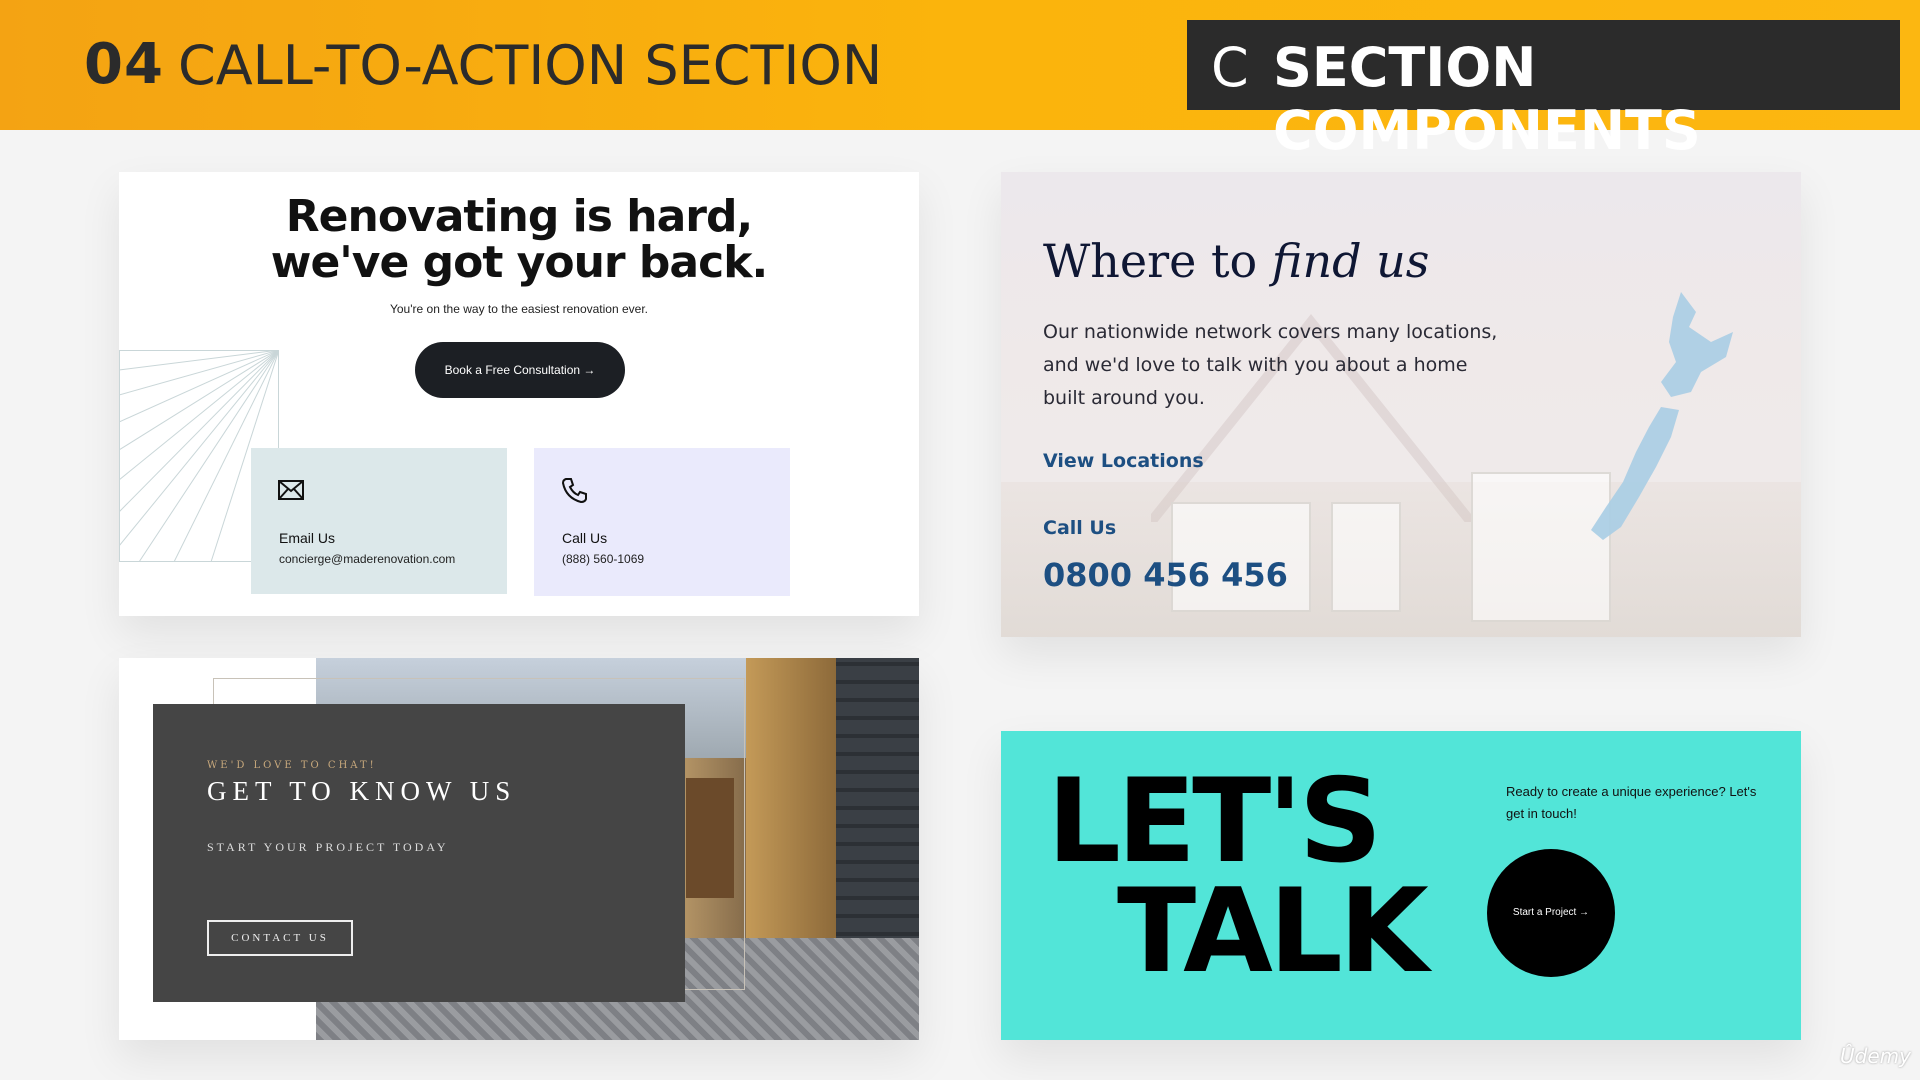  I want to click on card3-subheading: START YOUR PROJECT TODAY, so click(328, 847).